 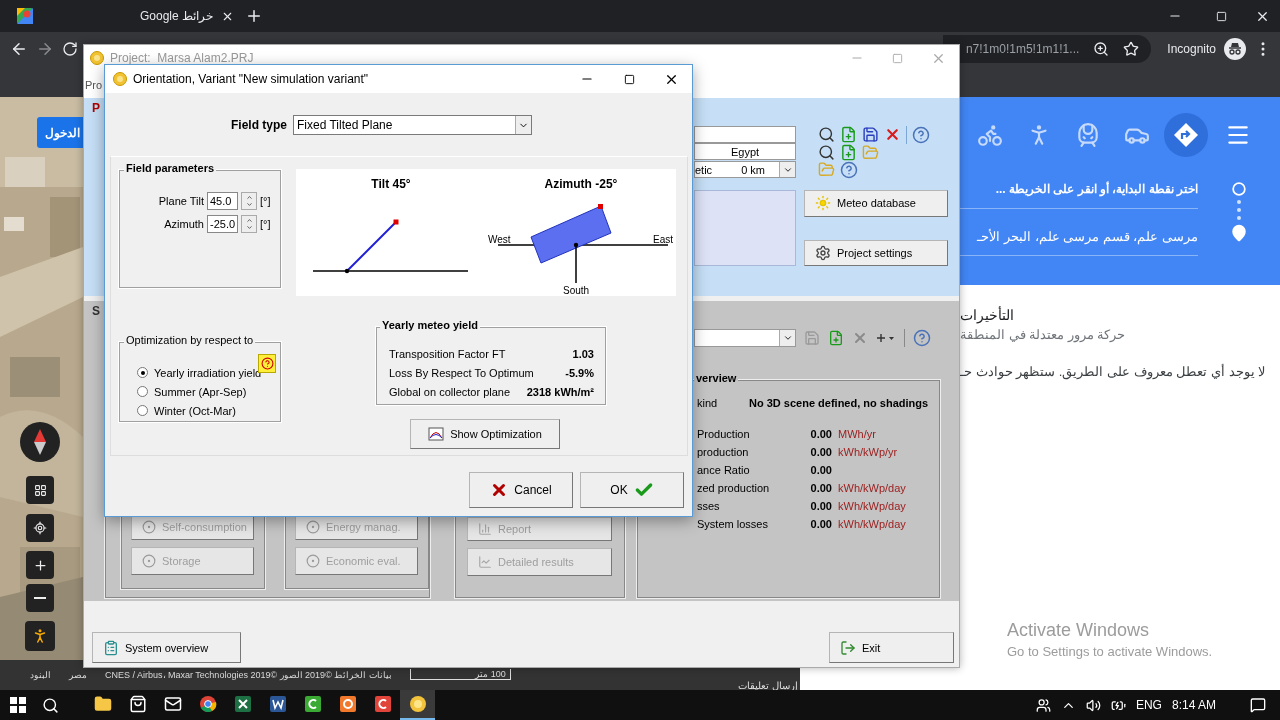 I want to click on sun-app-icon, so click(x=417, y=704).